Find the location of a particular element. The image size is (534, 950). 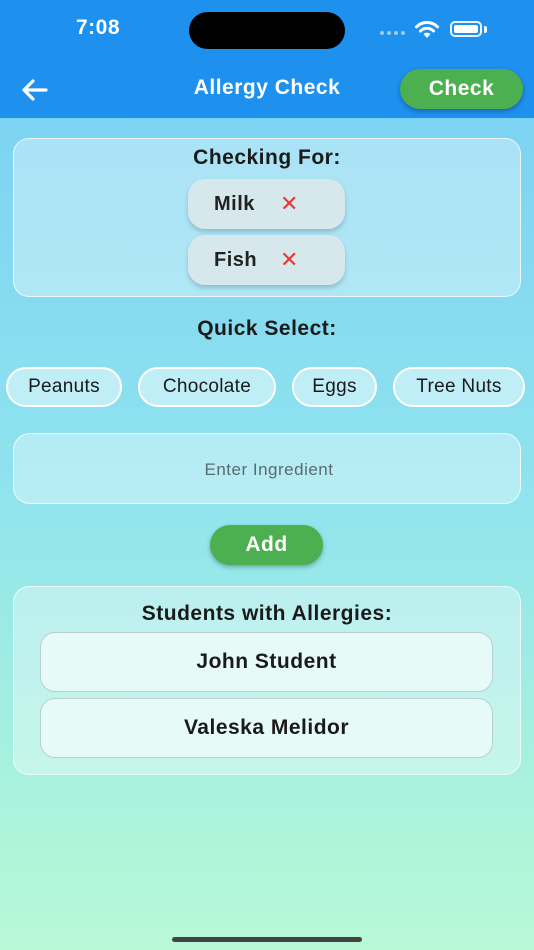

quick-select-chocolate: Chocolate is located at coordinates (207, 387).